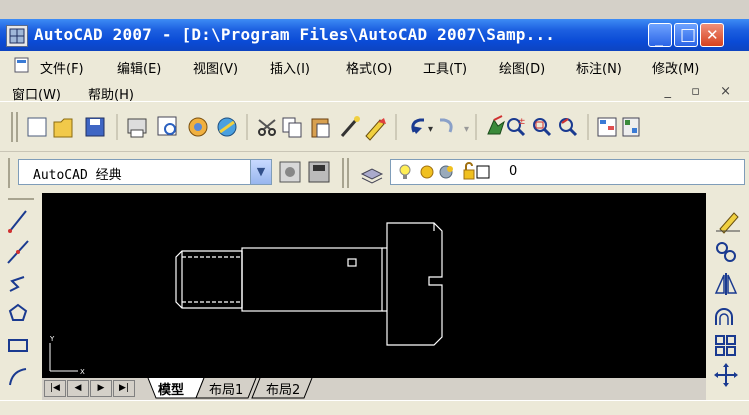  Describe the element at coordinates (513, 171) in the screenshot. I see `layer-name: 0` at that location.